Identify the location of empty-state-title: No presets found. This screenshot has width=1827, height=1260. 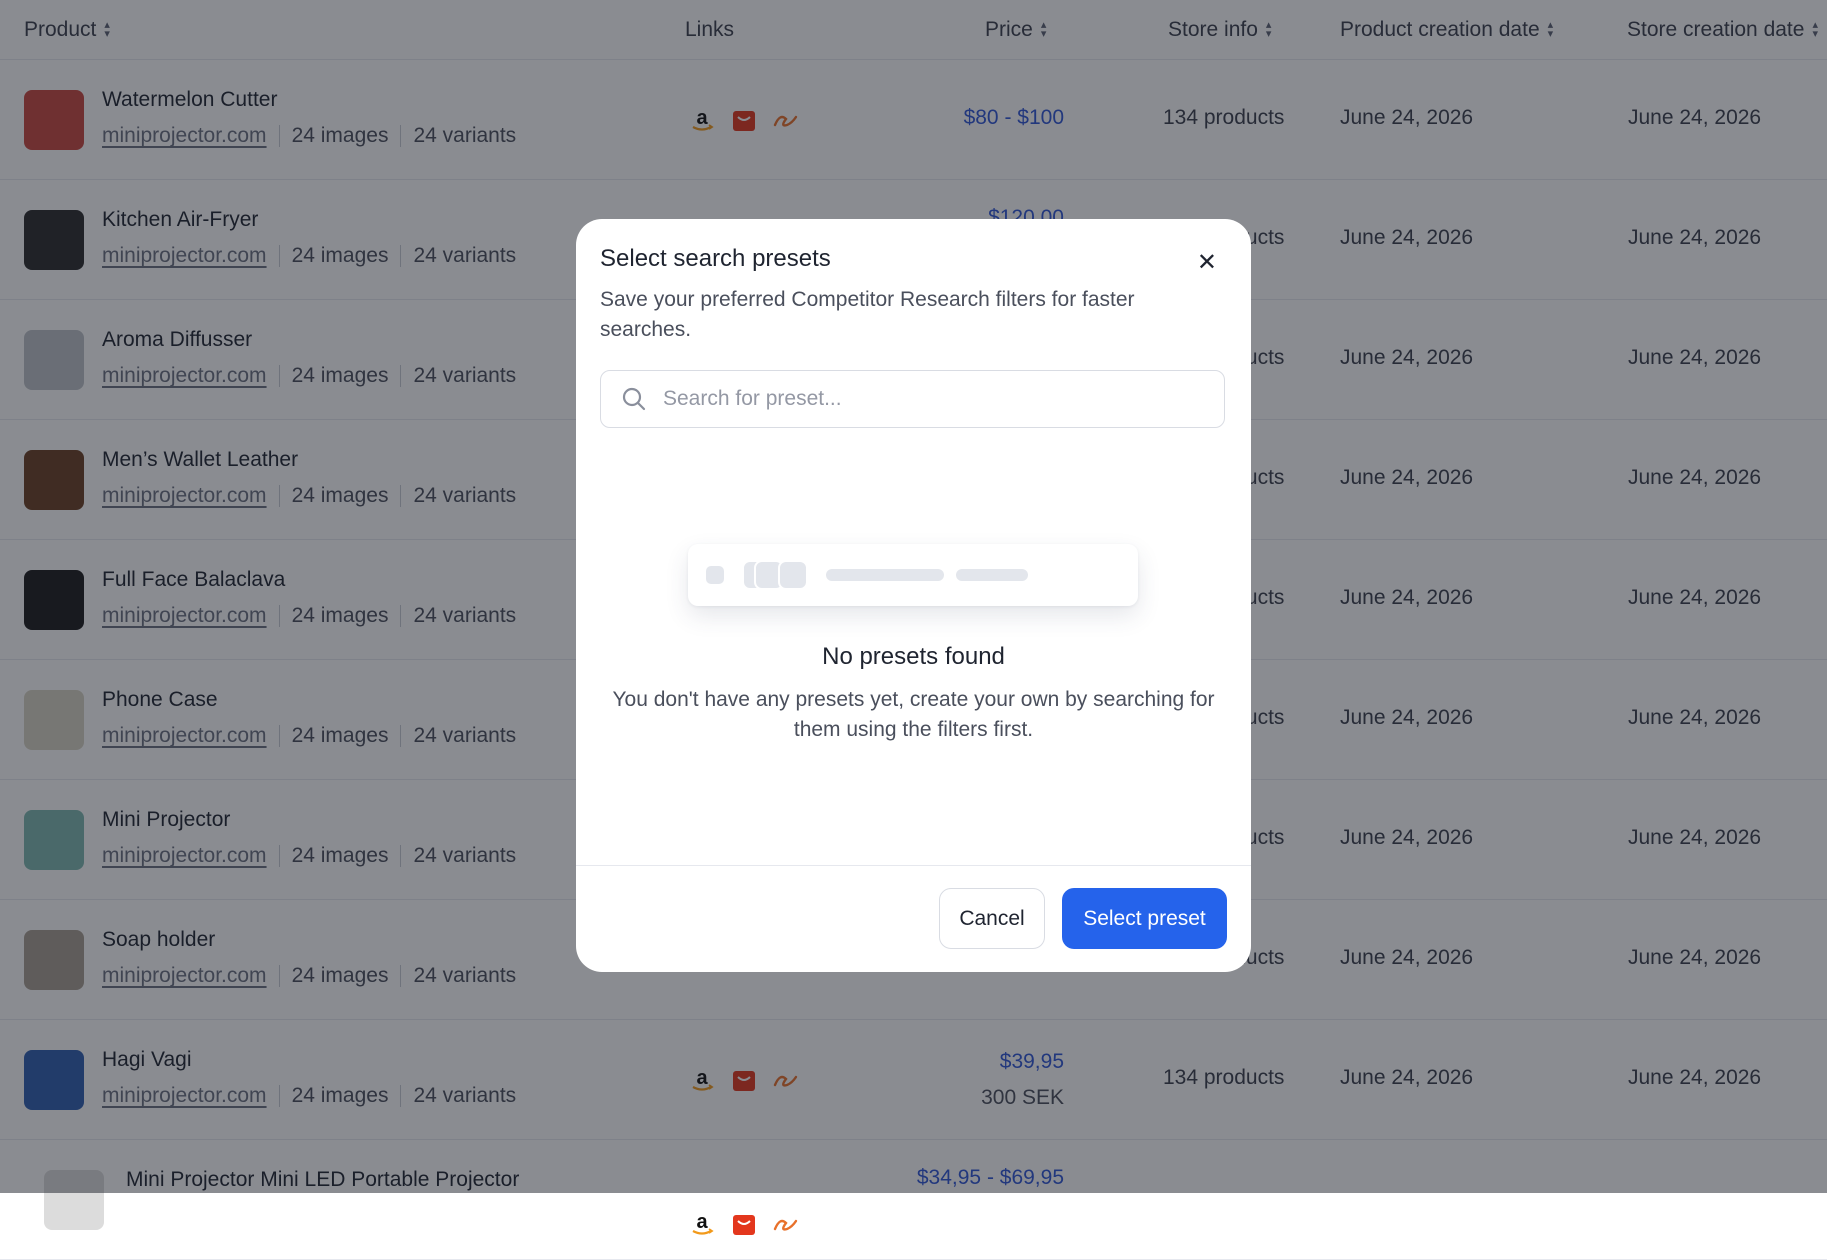
(913, 656).